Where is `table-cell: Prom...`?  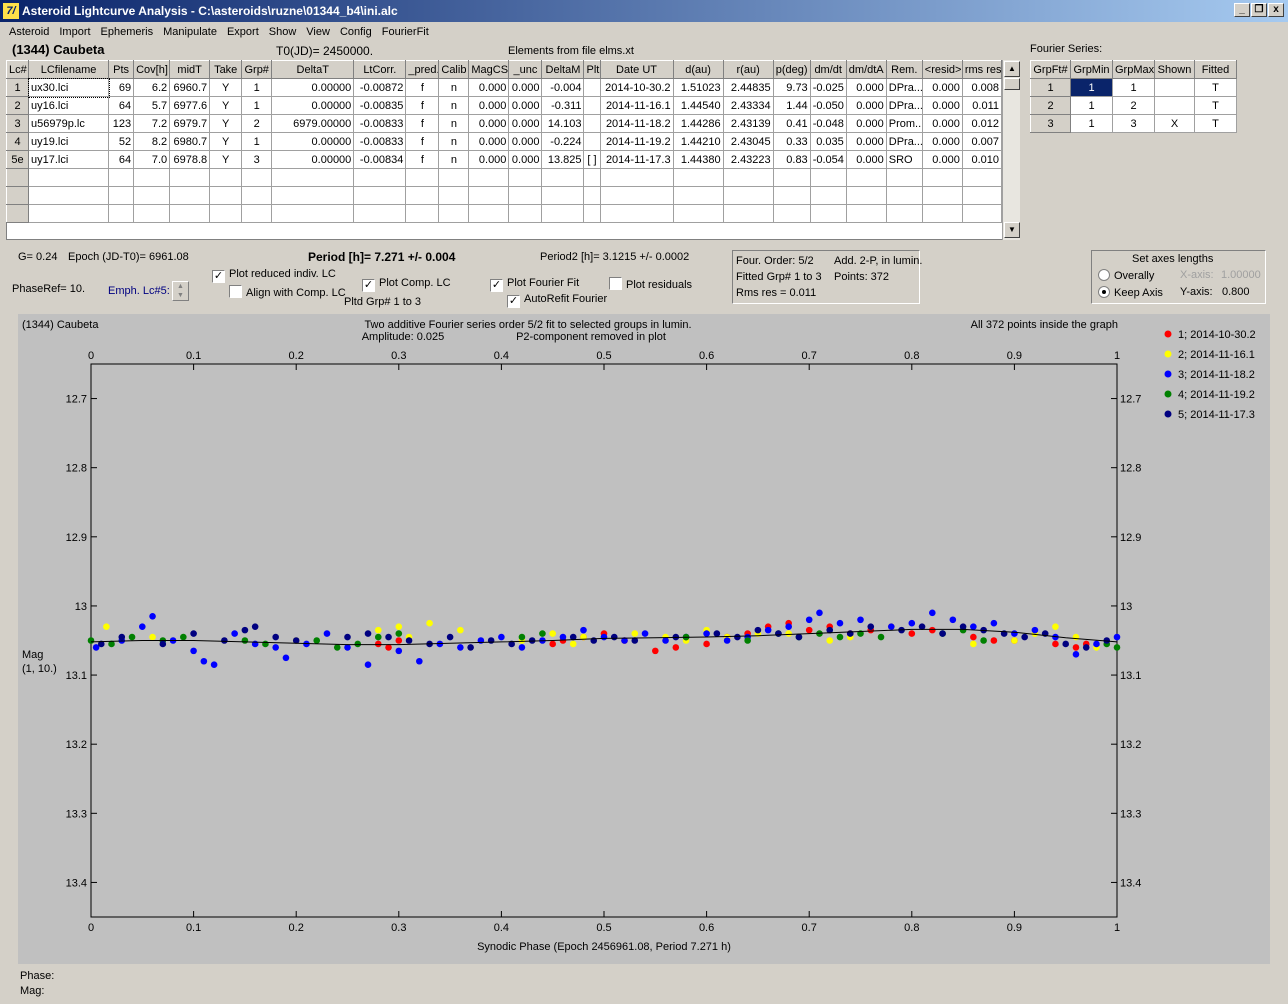 table-cell: Prom... is located at coordinates (904, 123).